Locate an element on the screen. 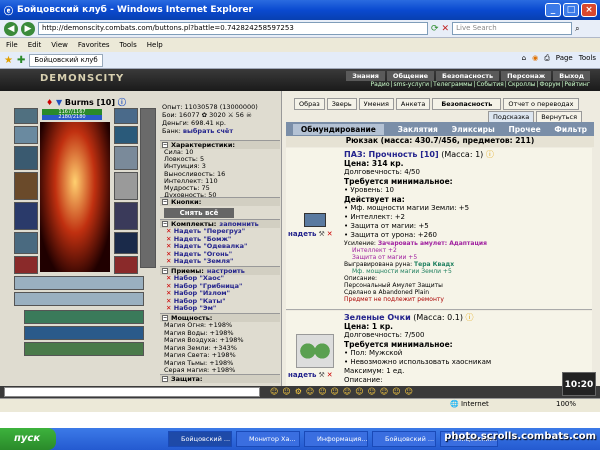 The image size is (600, 450). armor-slot is located at coordinates (26, 216).